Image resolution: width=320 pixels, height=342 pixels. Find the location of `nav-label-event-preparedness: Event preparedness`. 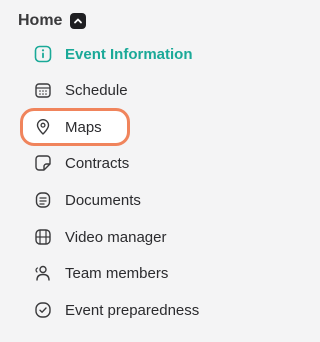

nav-label-event-preparedness: Event preparedness is located at coordinates (132, 310).